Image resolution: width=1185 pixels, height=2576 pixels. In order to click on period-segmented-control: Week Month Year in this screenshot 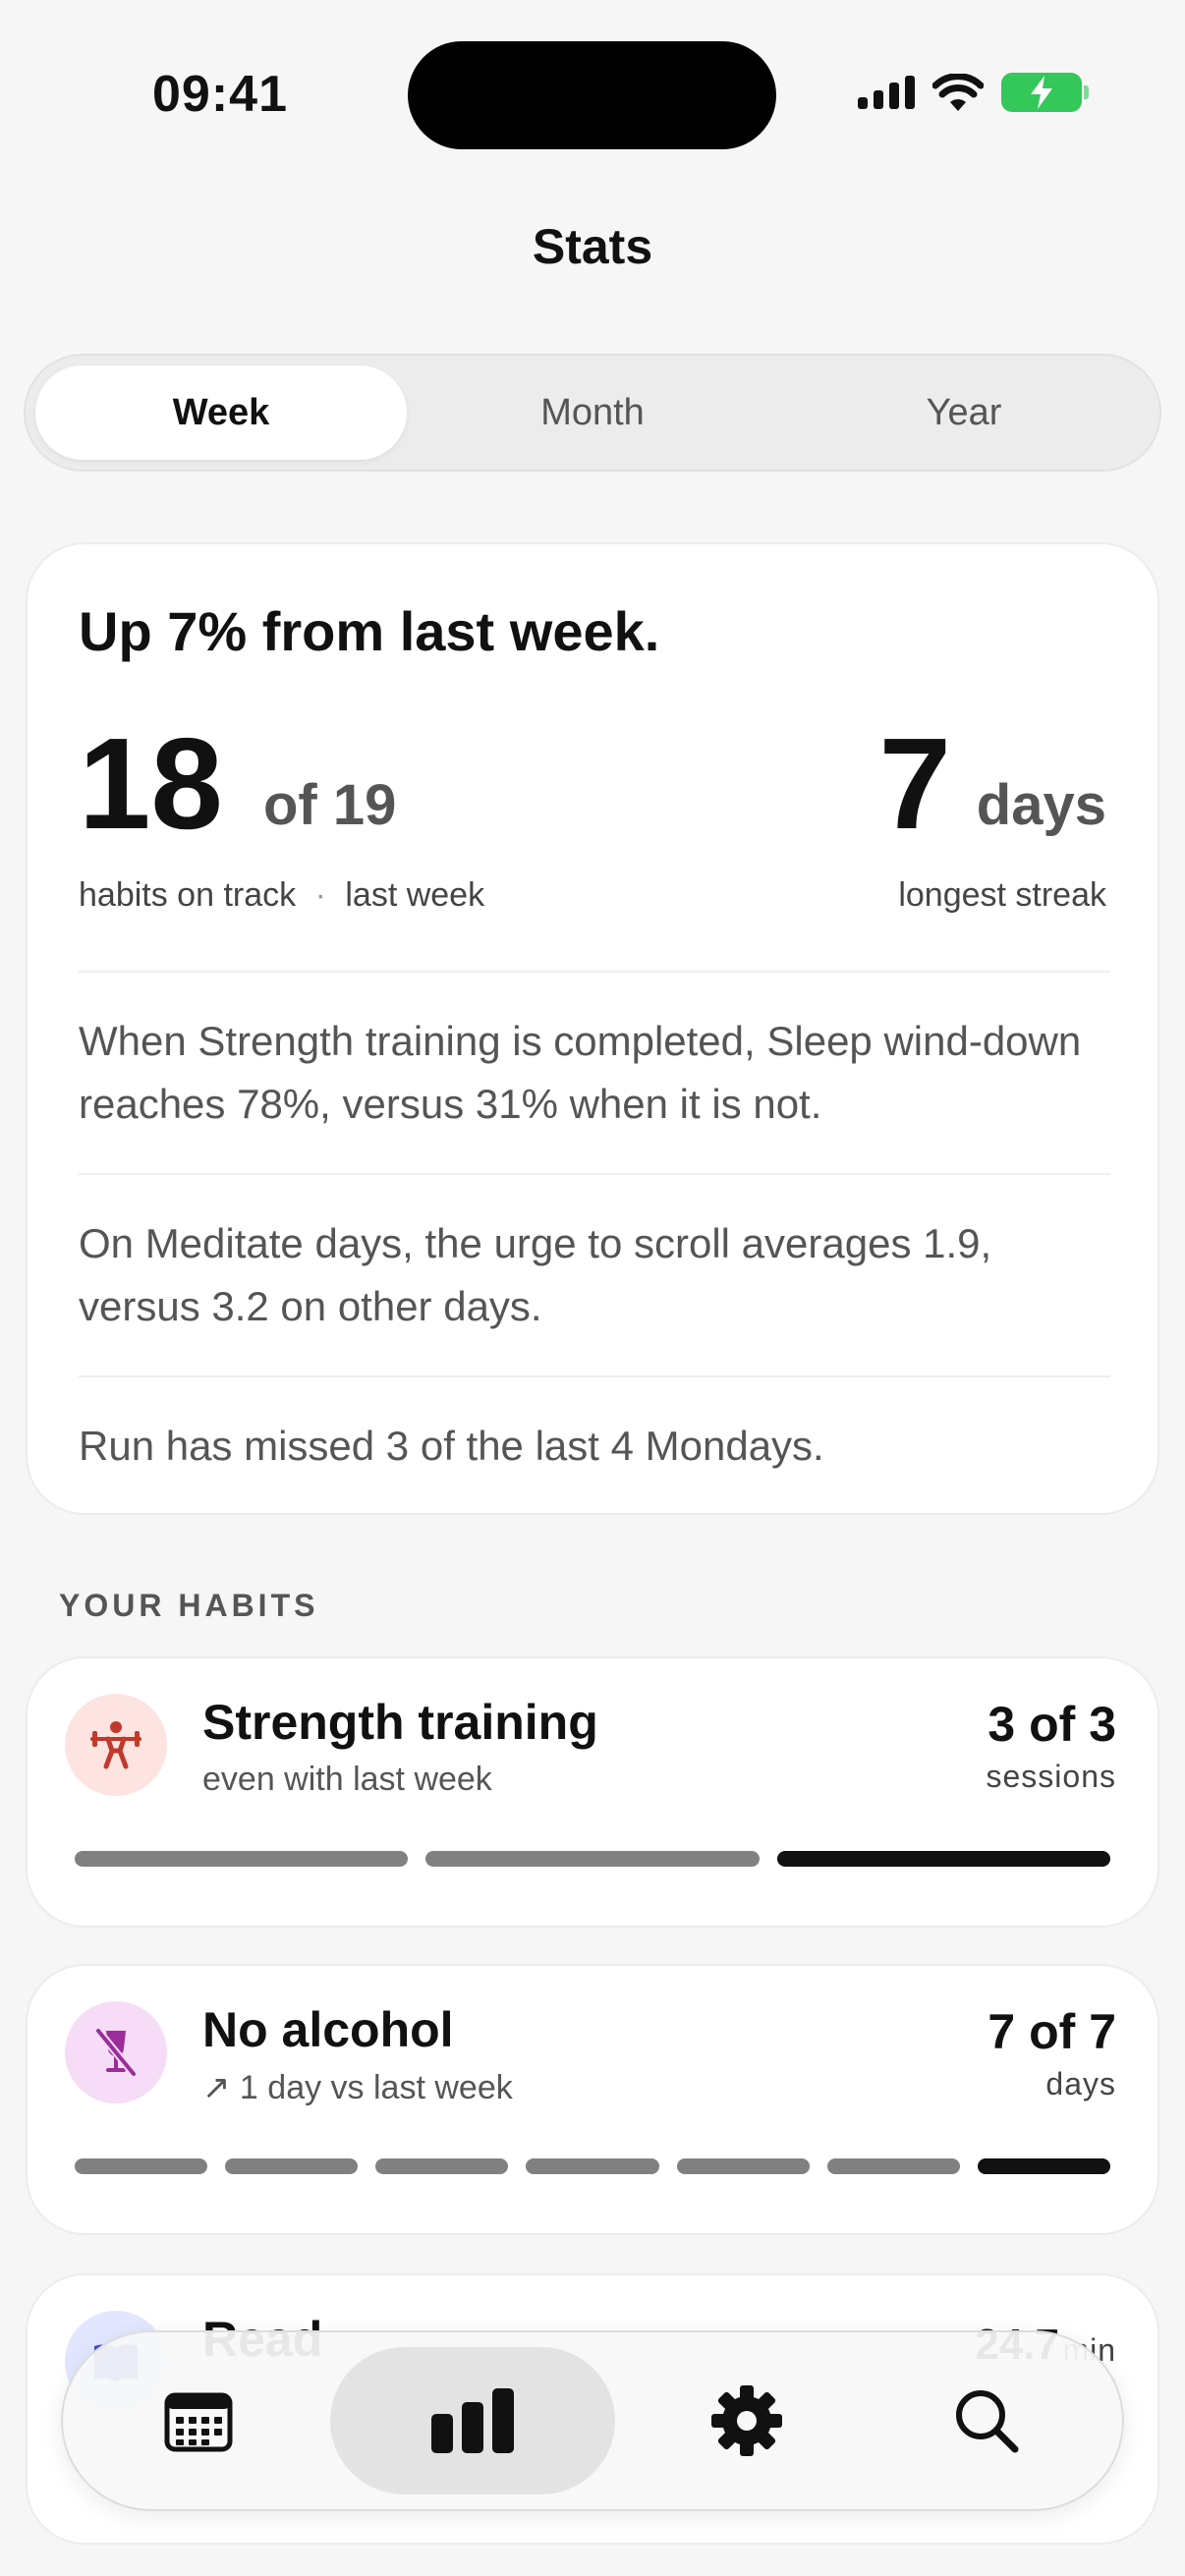, I will do `click(592, 413)`.